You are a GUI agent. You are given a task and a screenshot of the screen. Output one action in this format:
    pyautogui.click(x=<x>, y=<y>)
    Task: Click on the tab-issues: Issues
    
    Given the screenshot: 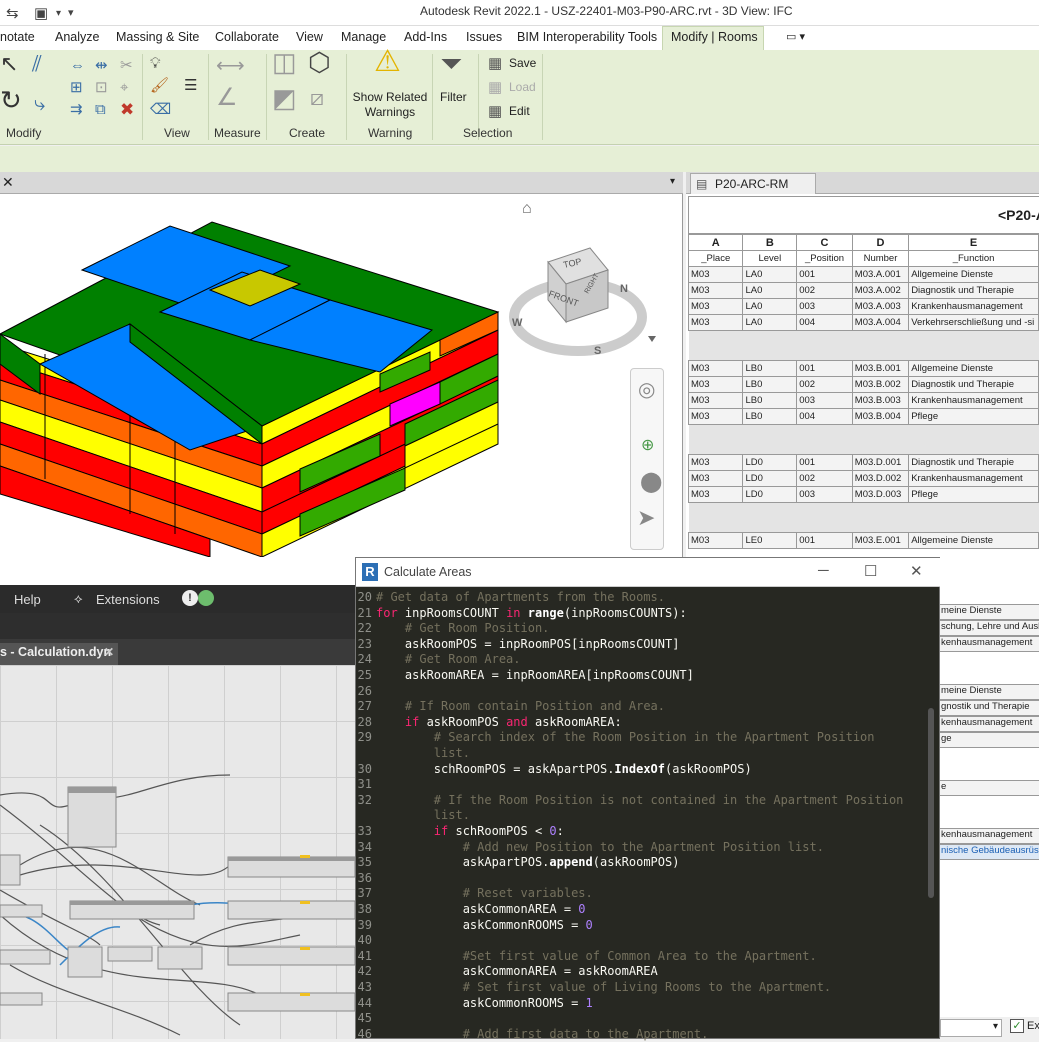 What is the action you would take?
    pyautogui.click(x=484, y=37)
    